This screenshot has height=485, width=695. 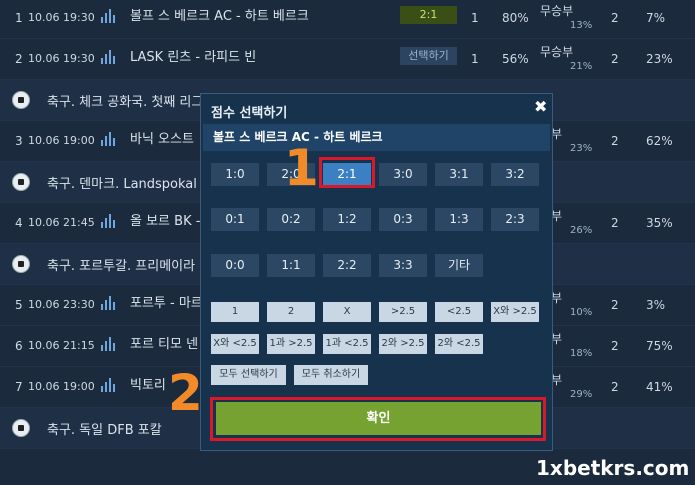 What do you see at coordinates (459, 344) in the screenshot?
I see `bet-option-button: 2와 <2.5` at bounding box center [459, 344].